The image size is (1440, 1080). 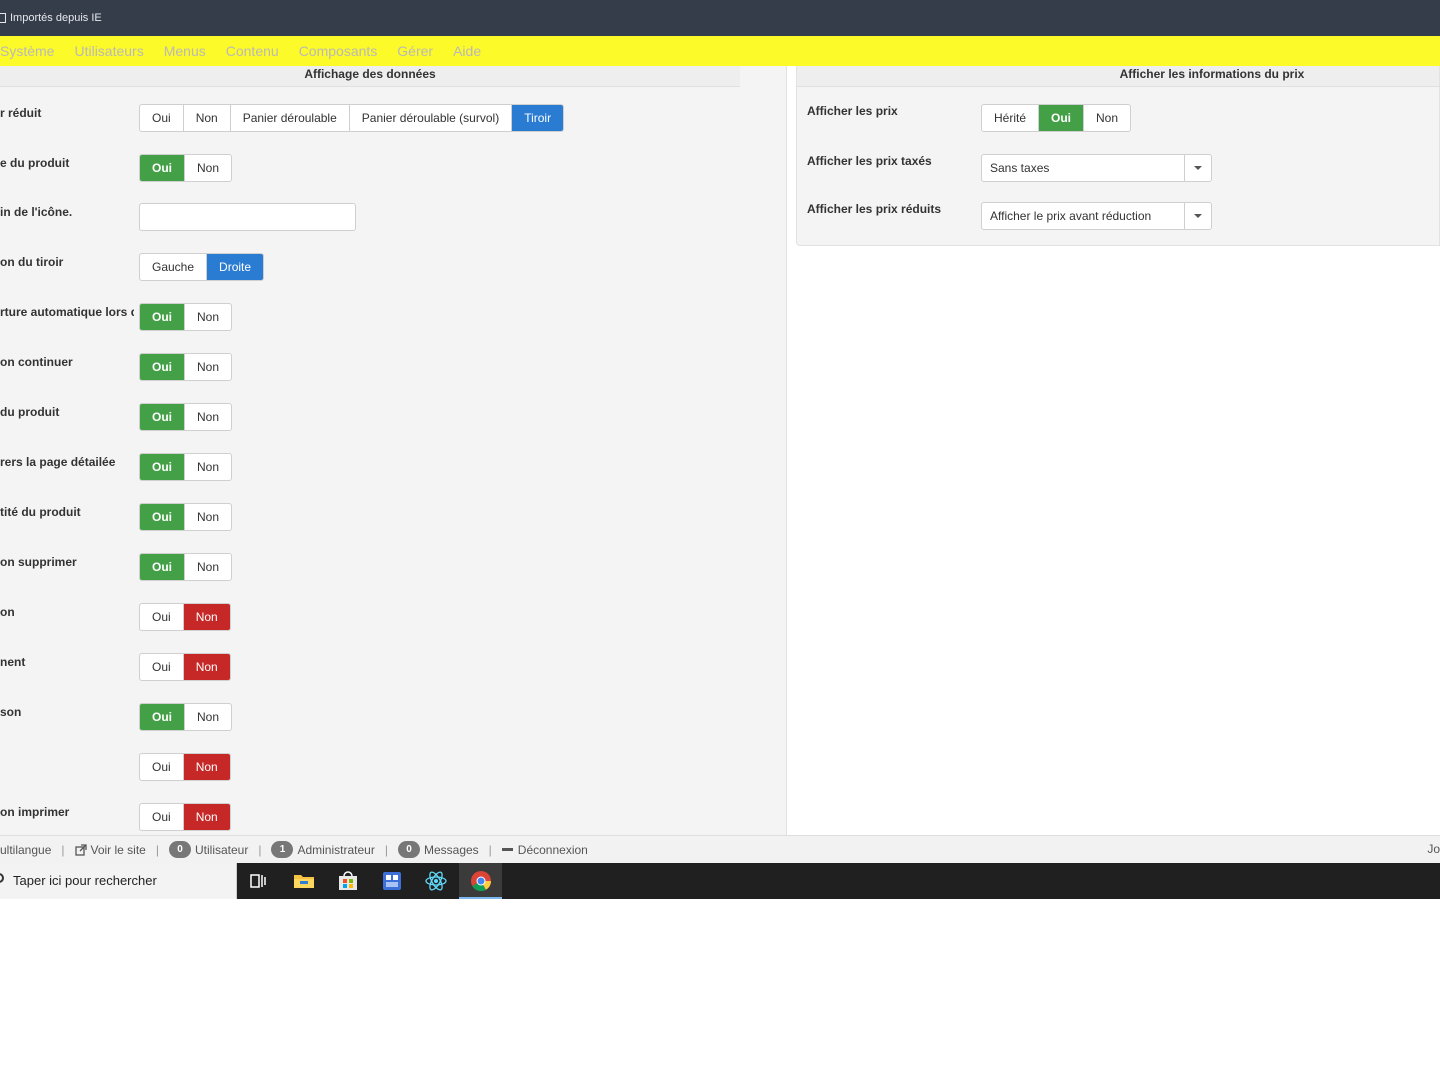 I want to click on setting-row: on continuer Oui Non, so click(x=380, y=367).